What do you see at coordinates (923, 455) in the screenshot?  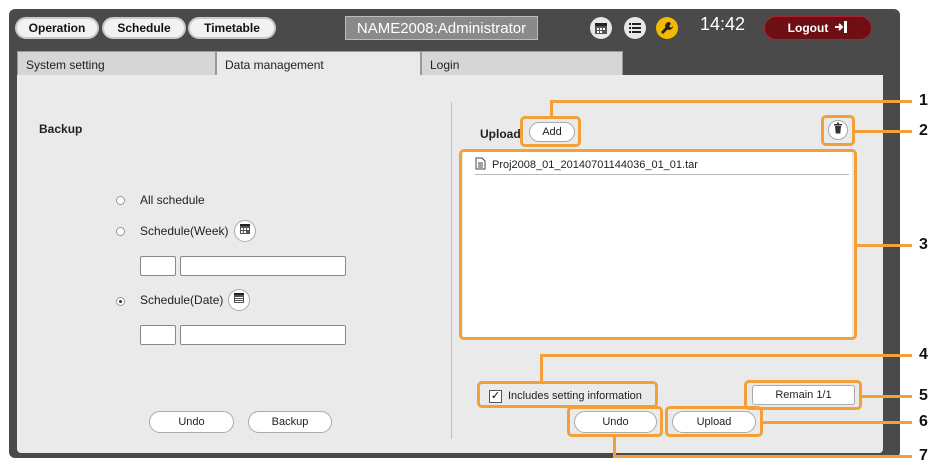 I see `callout-number-7: 7` at bounding box center [923, 455].